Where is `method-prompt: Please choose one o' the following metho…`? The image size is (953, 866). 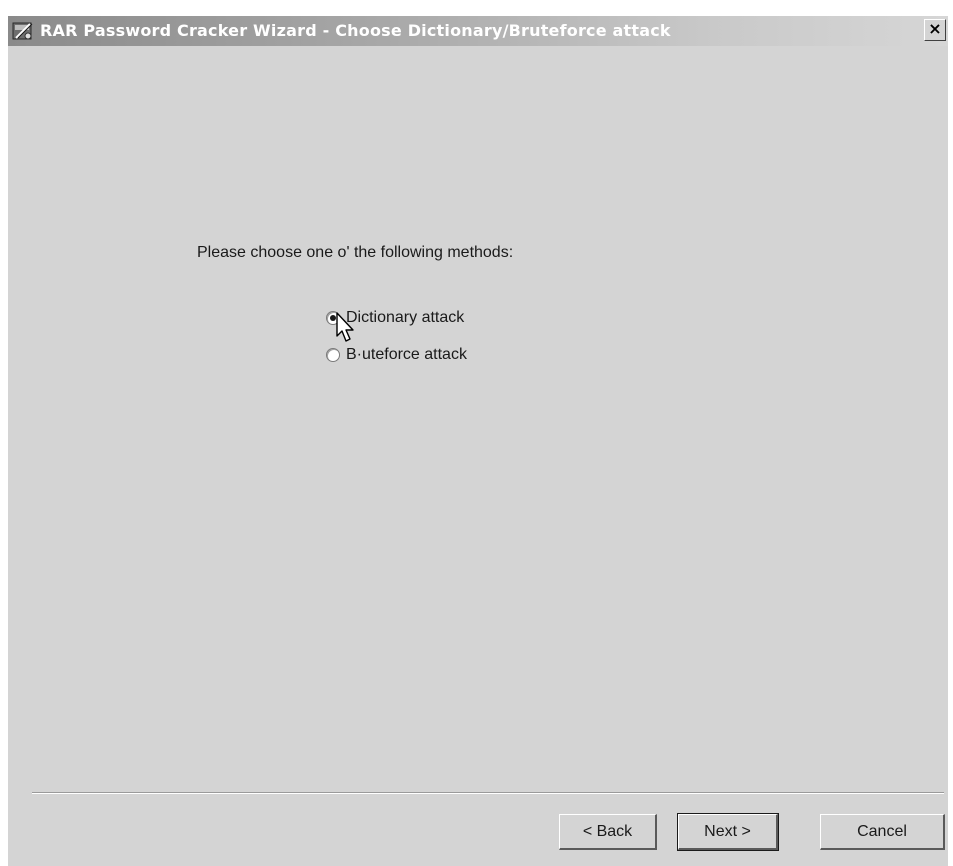
method-prompt: Please choose one o' the following metho… is located at coordinates (355, 252).